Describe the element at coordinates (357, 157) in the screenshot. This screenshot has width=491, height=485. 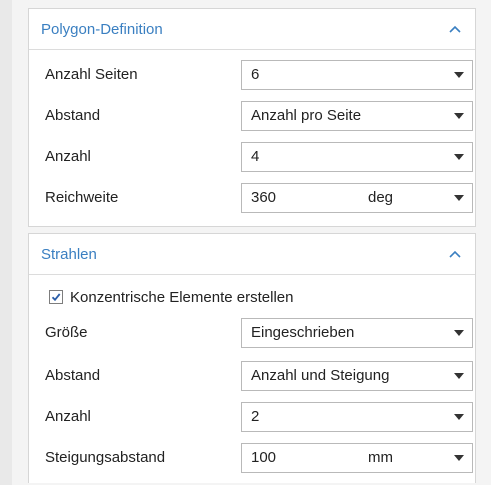
I see `anzahl-dropdown: 4` at that location.